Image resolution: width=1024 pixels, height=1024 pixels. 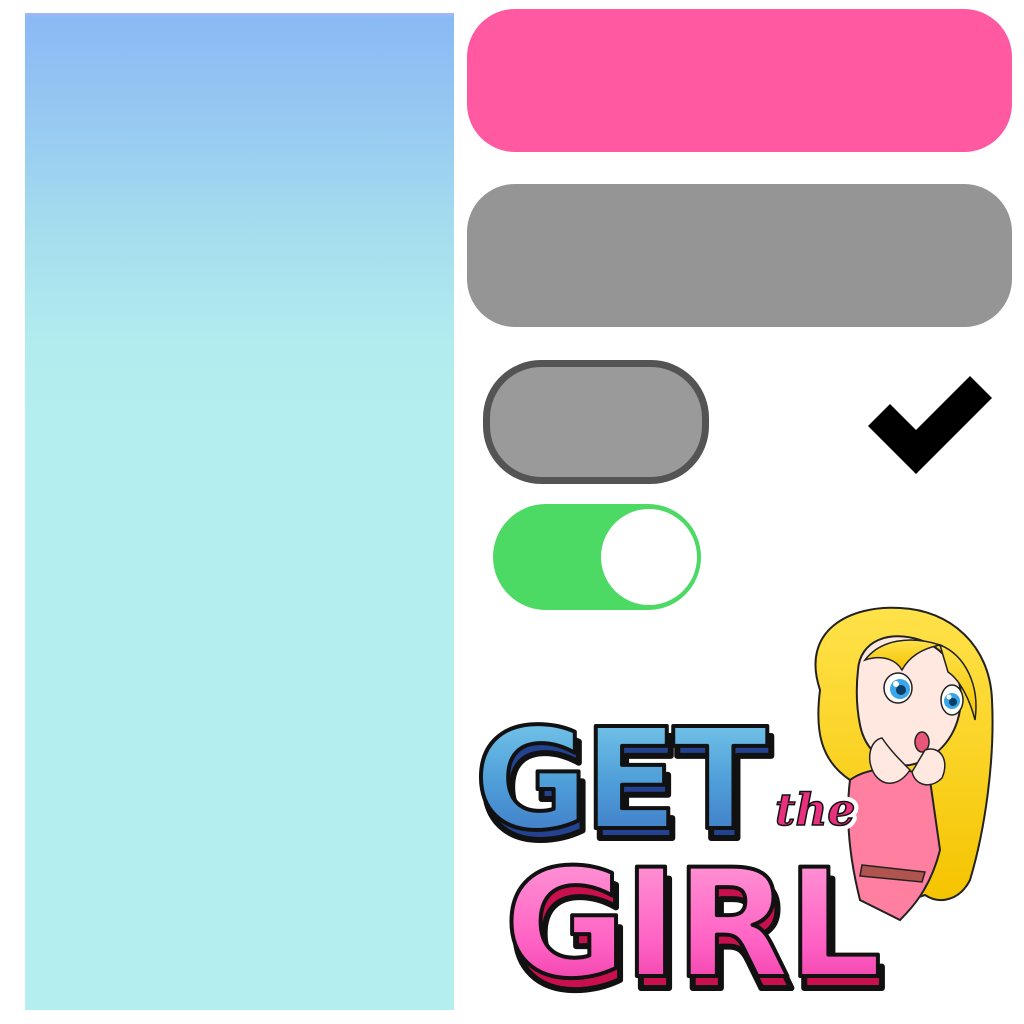 What do you see at coordinates (649, 557) in the screenshot?
I see `toggle-knob` at bounding box center [649, 557].